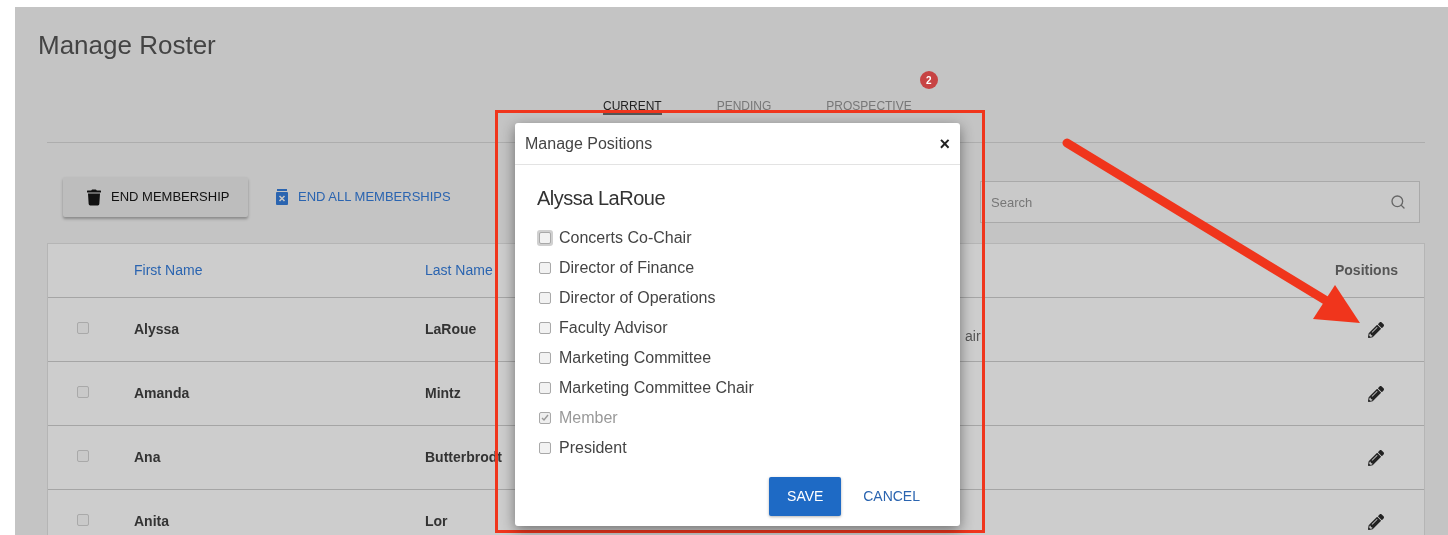 The width and height of the screenshot is (1448, 535). I want to click on trash-x-icon, so click(282, 197).